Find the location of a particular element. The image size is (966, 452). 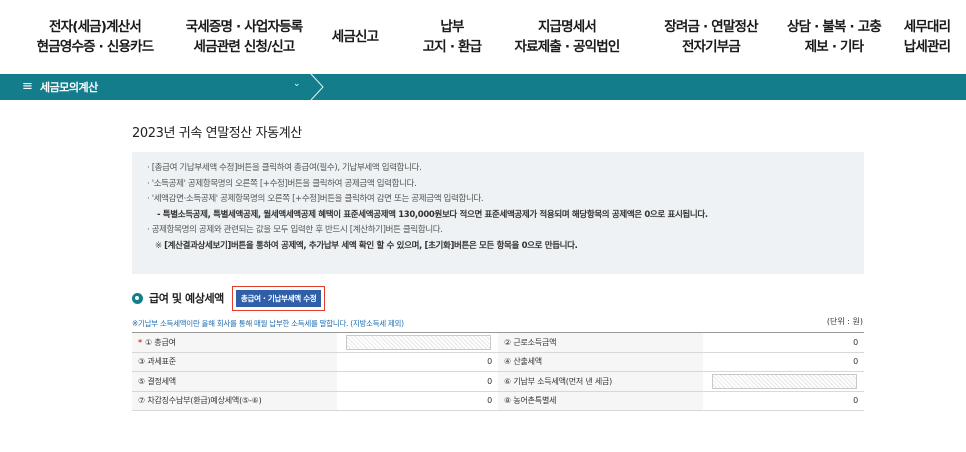

nav-tax-filing: 세금신고 is located at coordinates (355, 37).